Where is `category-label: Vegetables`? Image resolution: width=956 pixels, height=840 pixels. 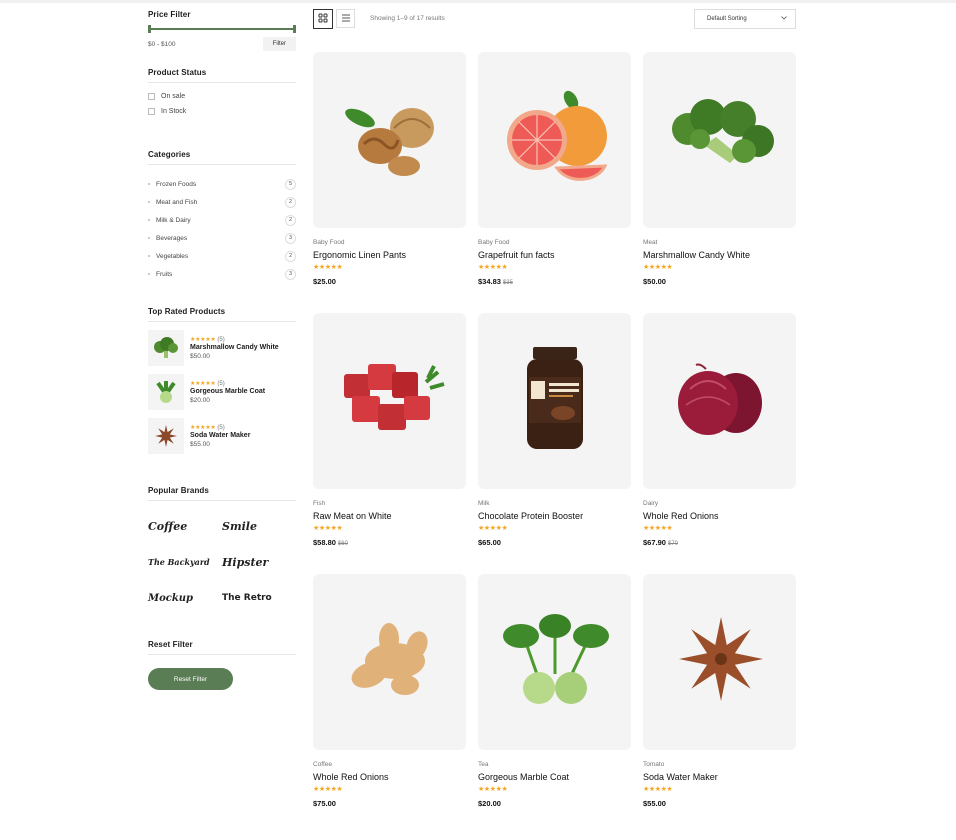 category-label: Vegetables is located at coordinates (172, 256).